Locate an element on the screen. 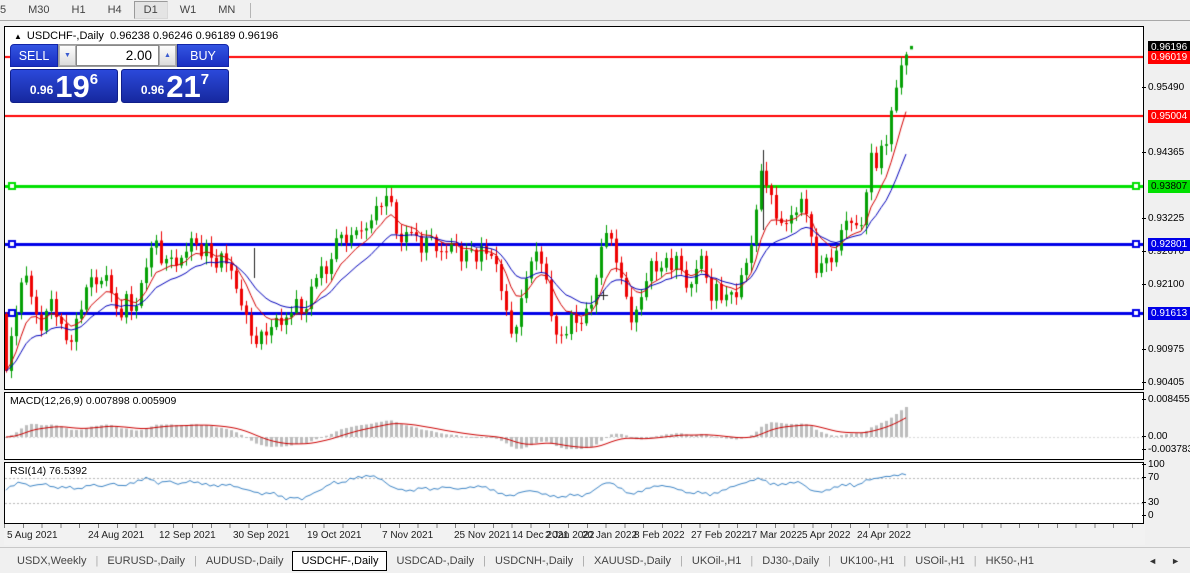 Image resolution: width=1190 pixels, height=573 pixels. axis-label-0.95490: 0.95490 is located at coordinates (1163, 87).